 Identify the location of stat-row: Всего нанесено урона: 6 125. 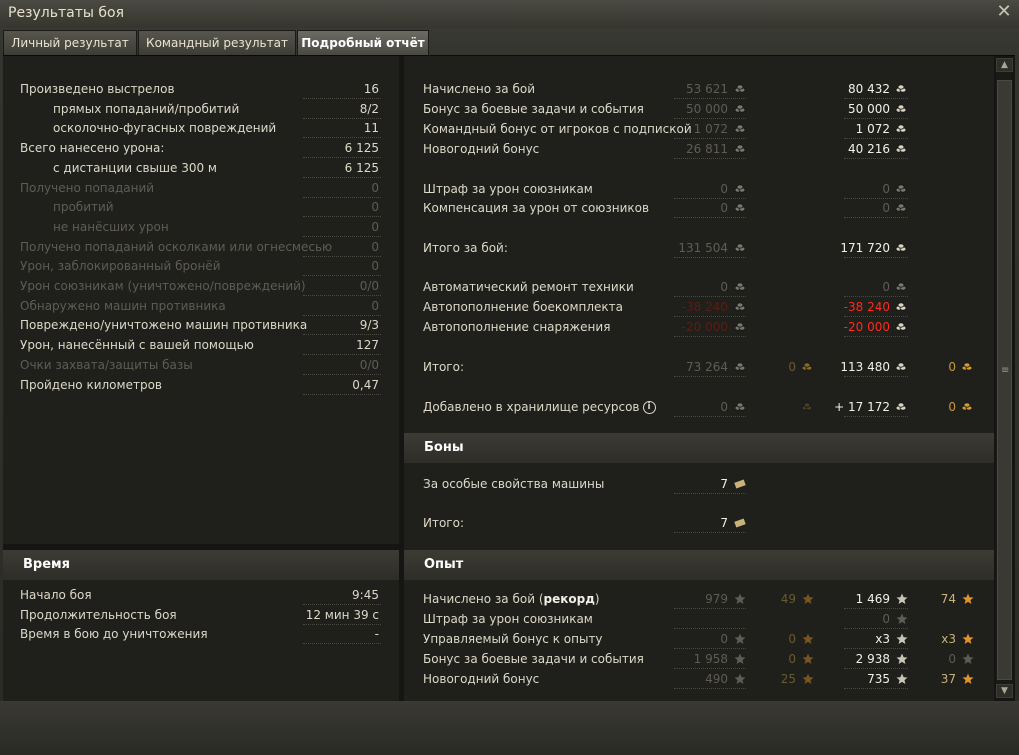
(201, 148).